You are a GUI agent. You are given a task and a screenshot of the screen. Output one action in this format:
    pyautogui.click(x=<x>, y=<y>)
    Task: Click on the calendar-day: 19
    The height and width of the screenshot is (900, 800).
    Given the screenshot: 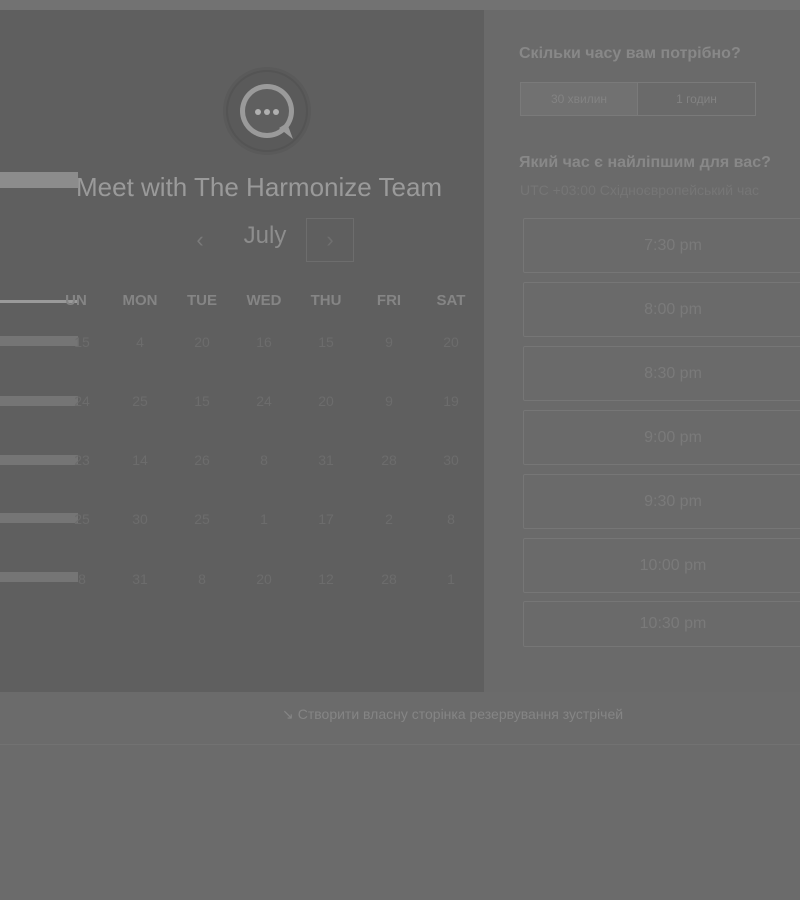 What is the action you would take?
    pyautogui.click(x=451, y=401)
    